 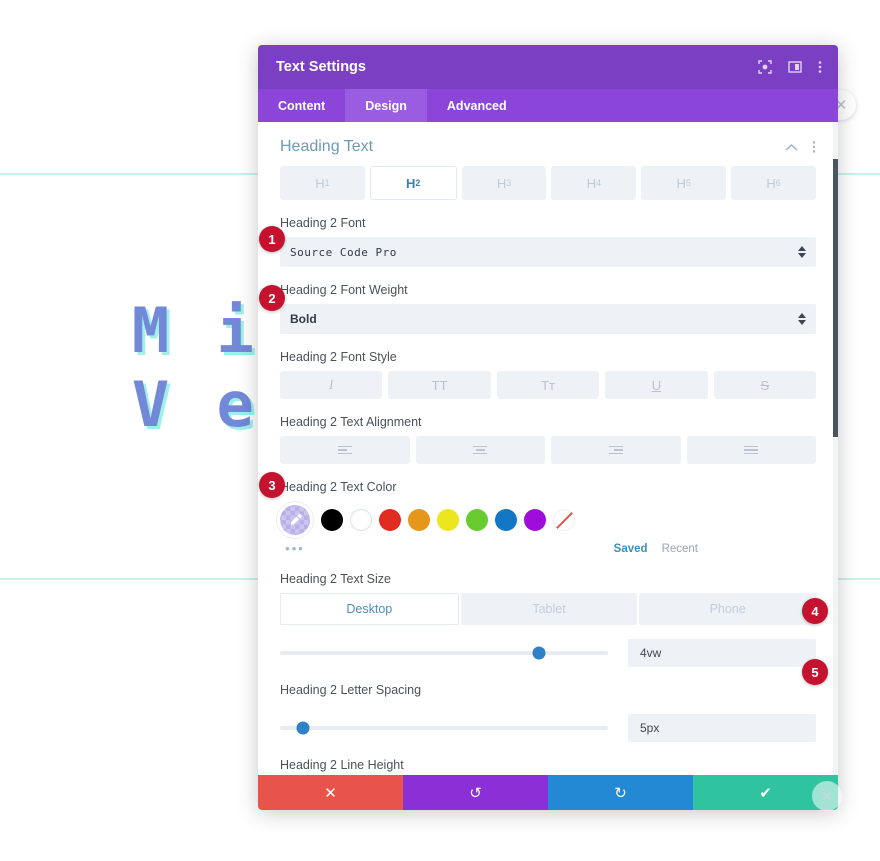 I want to click on layout-panel-icon, so click(x=795, y=67).